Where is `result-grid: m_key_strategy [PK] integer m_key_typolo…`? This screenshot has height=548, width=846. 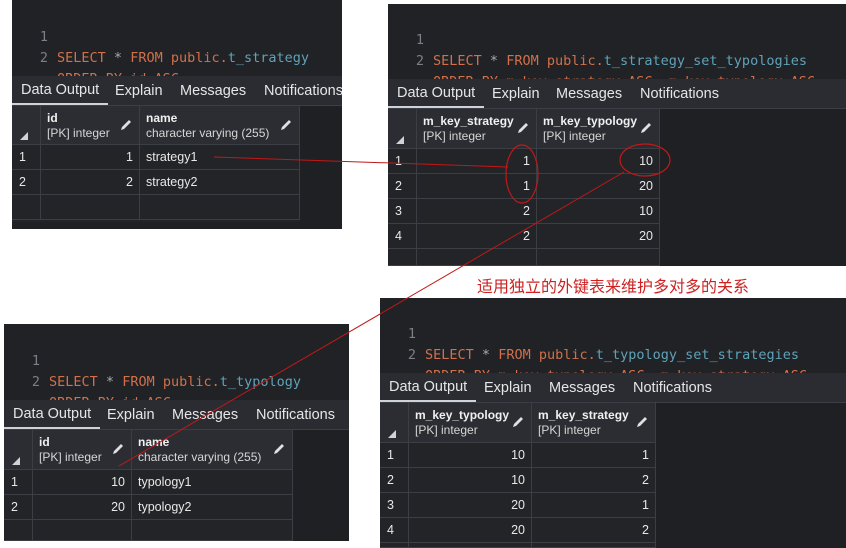 result-grid: m_key_strategy [PK] integer m_key_typolo… is located at coordinates (524, 187).